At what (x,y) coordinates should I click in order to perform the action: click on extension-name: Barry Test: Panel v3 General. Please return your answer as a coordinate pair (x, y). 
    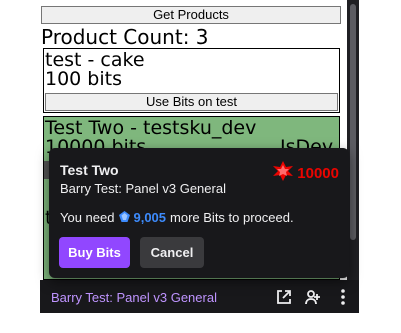
    Looking at the image, I should click on (134, 297).